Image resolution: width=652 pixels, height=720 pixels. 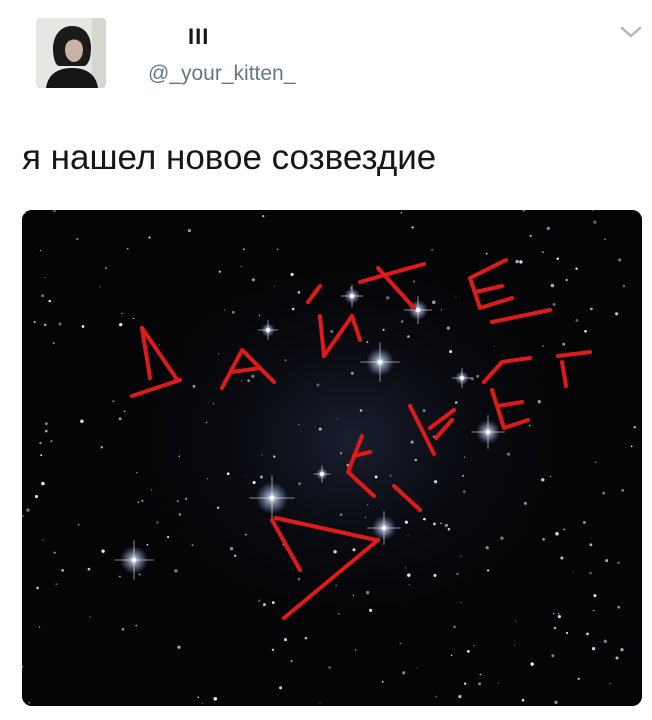 What do you see at coordinates (221, 74) in the screenshot?
I see `author-handle: @_your_kitten_` at bounding box center [221, 74].